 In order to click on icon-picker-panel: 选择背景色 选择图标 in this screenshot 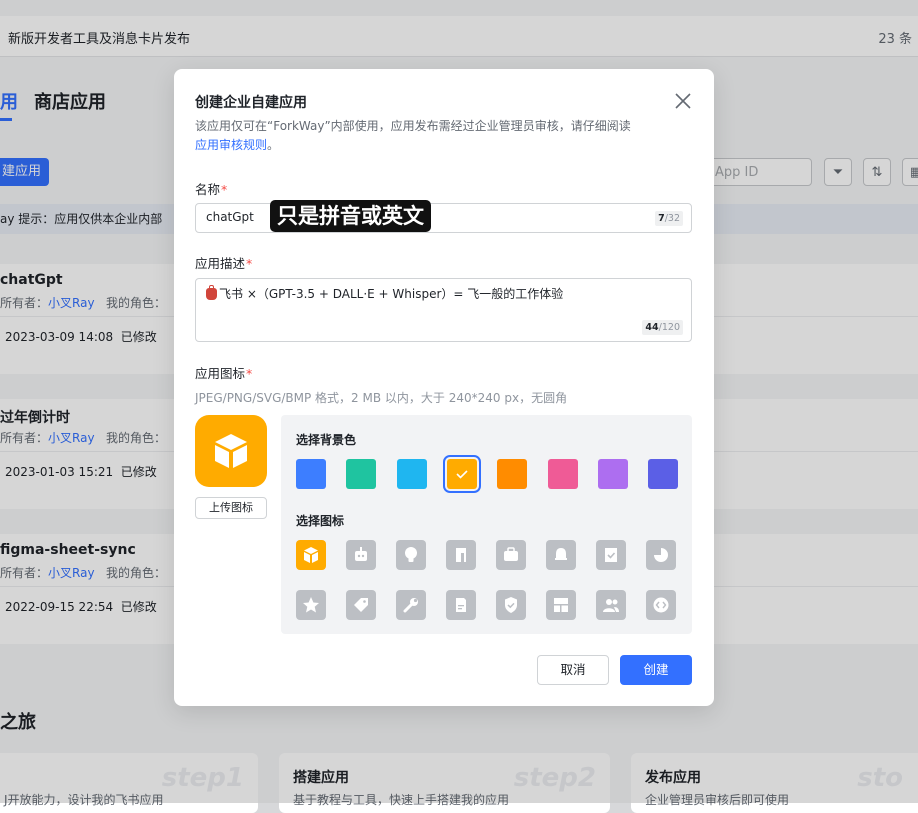, I will do `click(486, 524)`.